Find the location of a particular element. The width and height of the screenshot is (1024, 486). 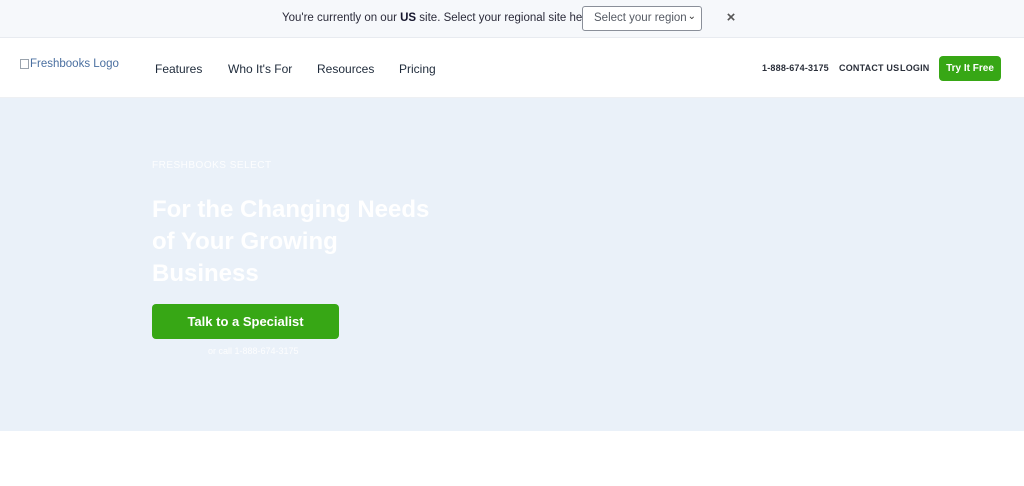

hero-eyebrow: FRESHBOOKS SELECT is located at coordinates (212, 165).